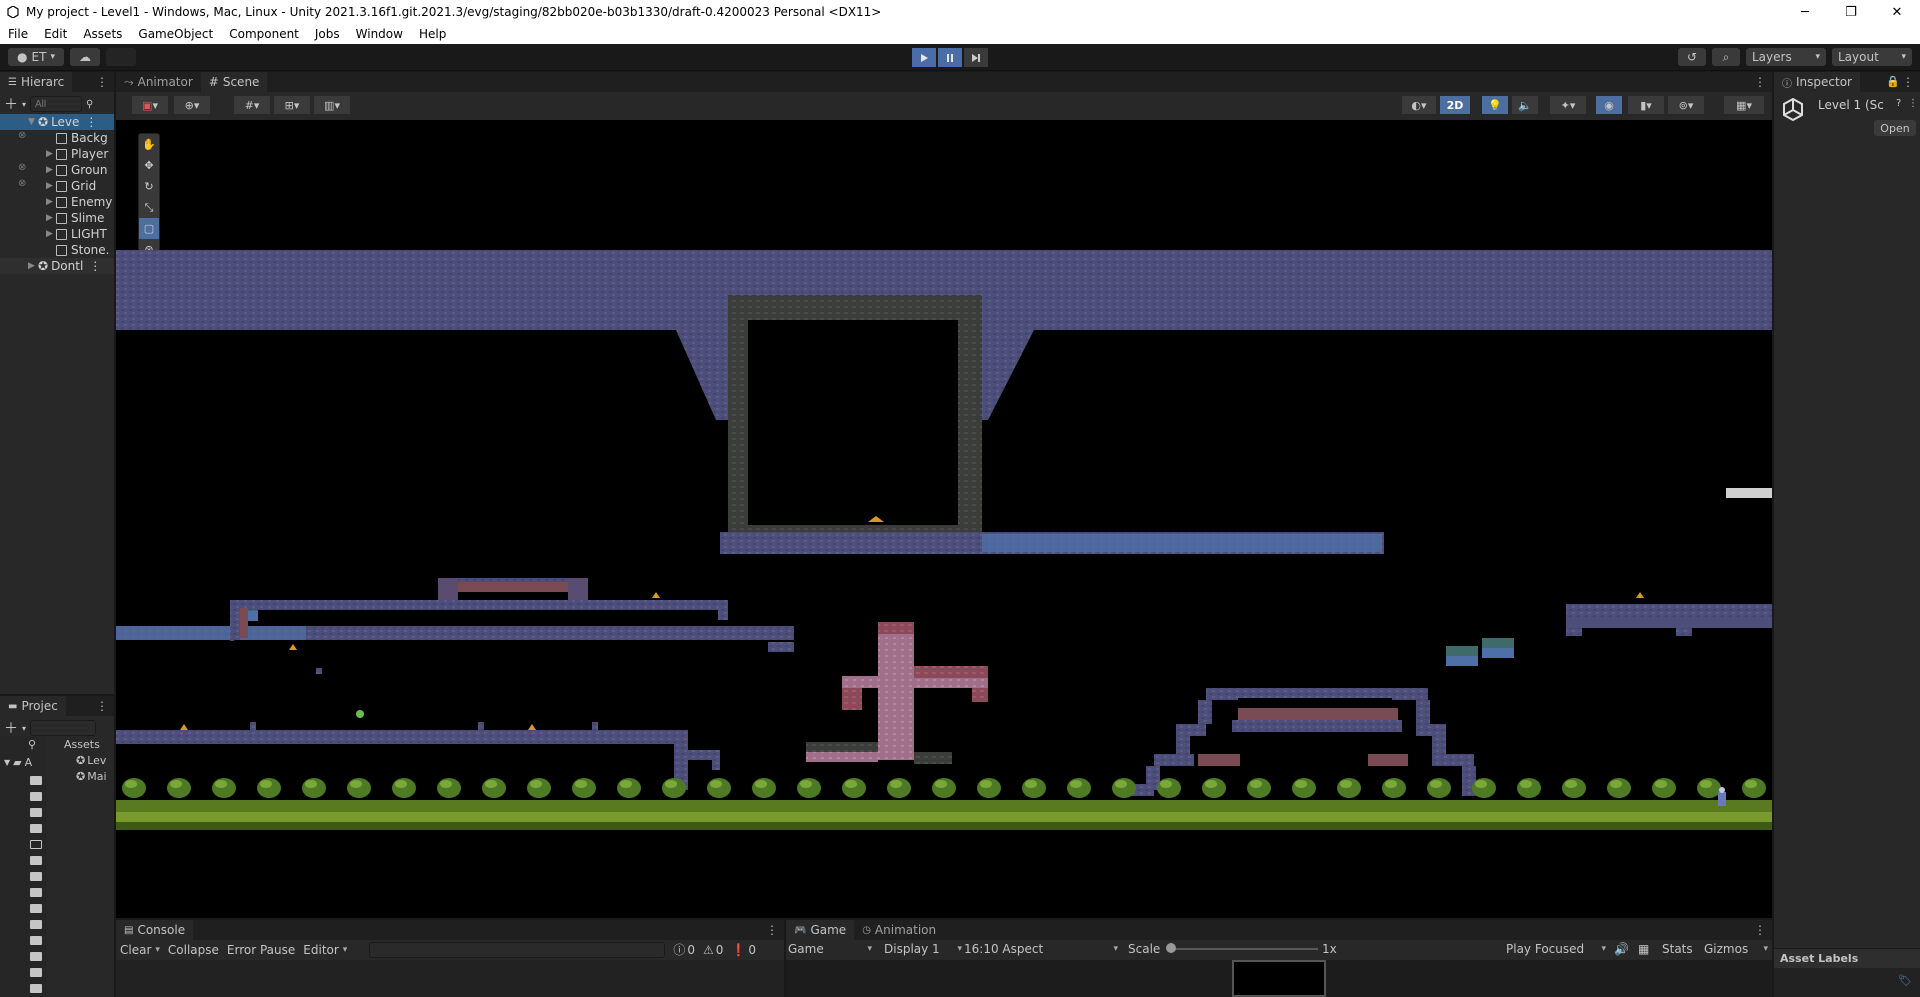 This screenshot has height=997, width=1920. Describe the element at coordinates (976, 57) in the screenshot. I see `step-button` at that location.